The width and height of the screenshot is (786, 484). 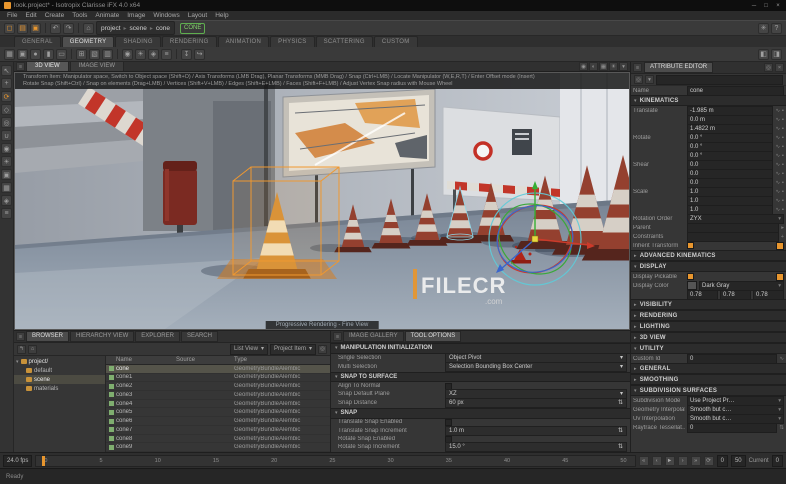 I want to click on snap-tool-icon: ∪, so click(x=6, y=135).